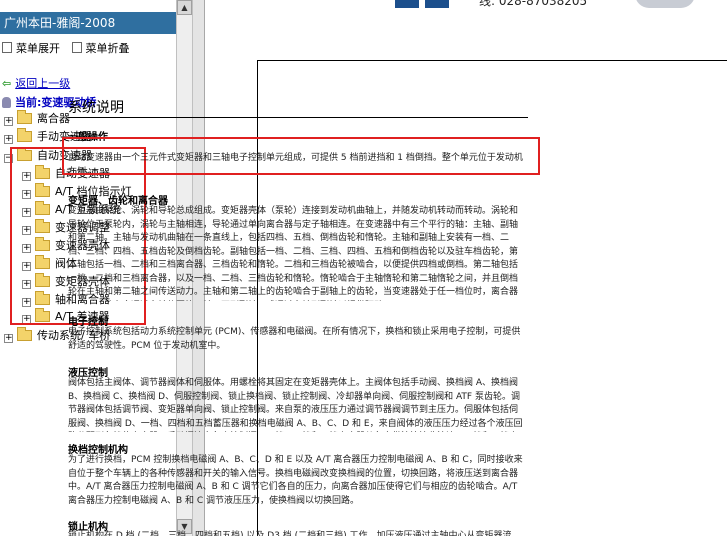 The image size is (727, 536). Describe the element at coordinates (665, 4) in the screenshot. I see `banner-logo` at that location.